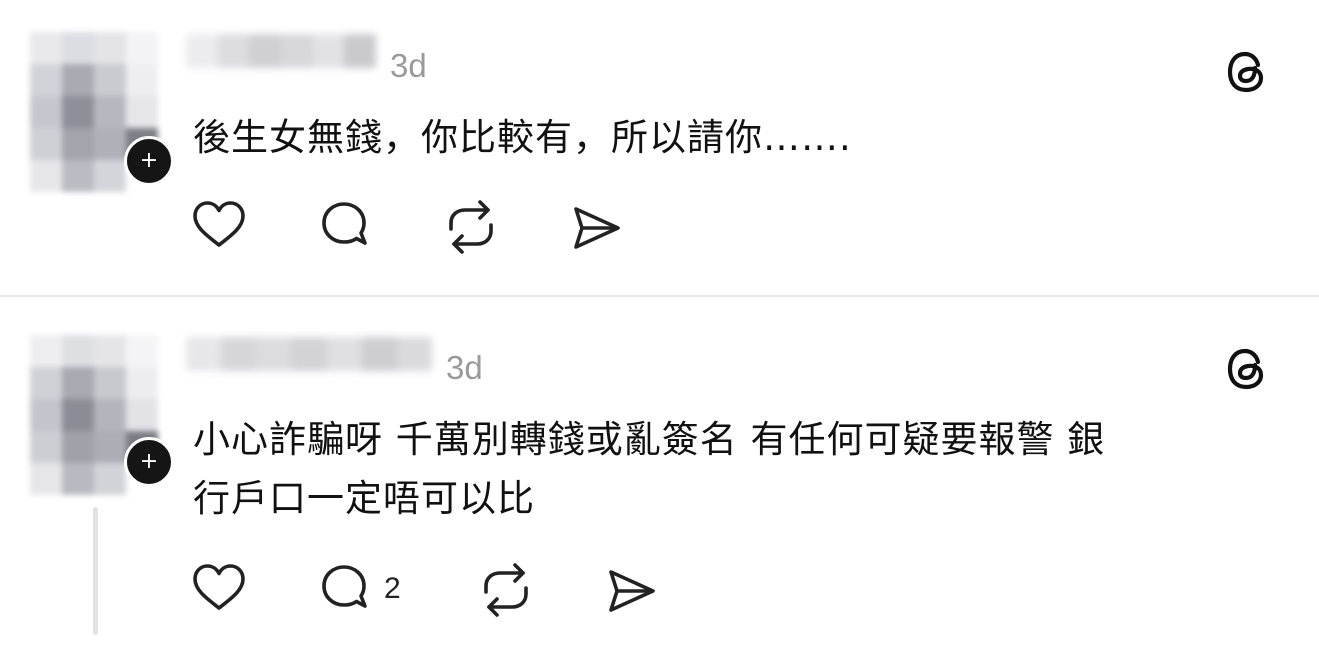 The image size is (1319, 657). I want to click on thread-line, so click(95, 571).